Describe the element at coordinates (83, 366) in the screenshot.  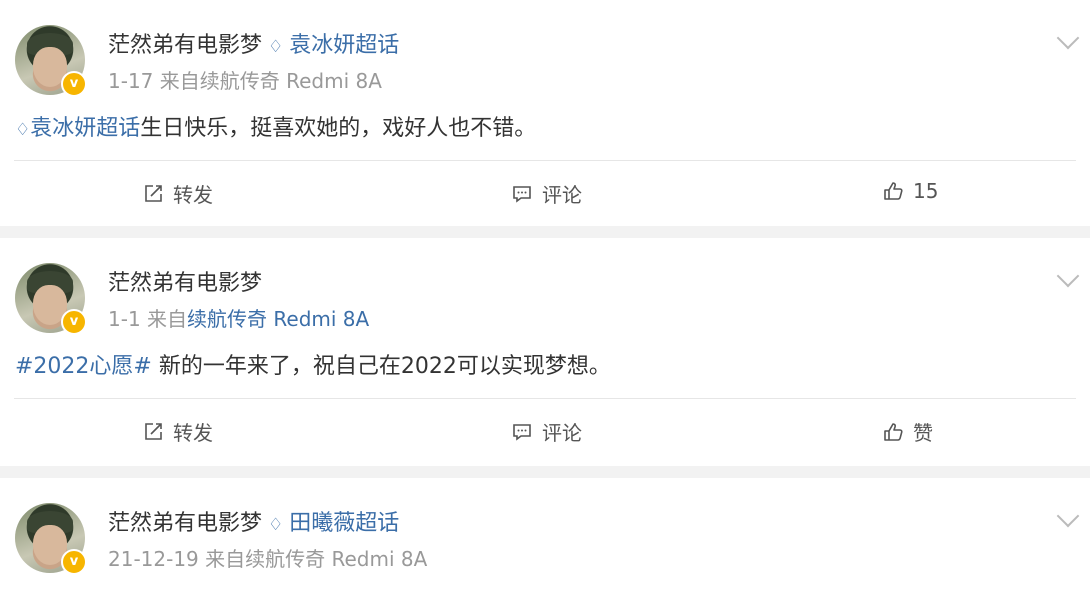
I see `hashtag-link: #2022心愿#` at that location.